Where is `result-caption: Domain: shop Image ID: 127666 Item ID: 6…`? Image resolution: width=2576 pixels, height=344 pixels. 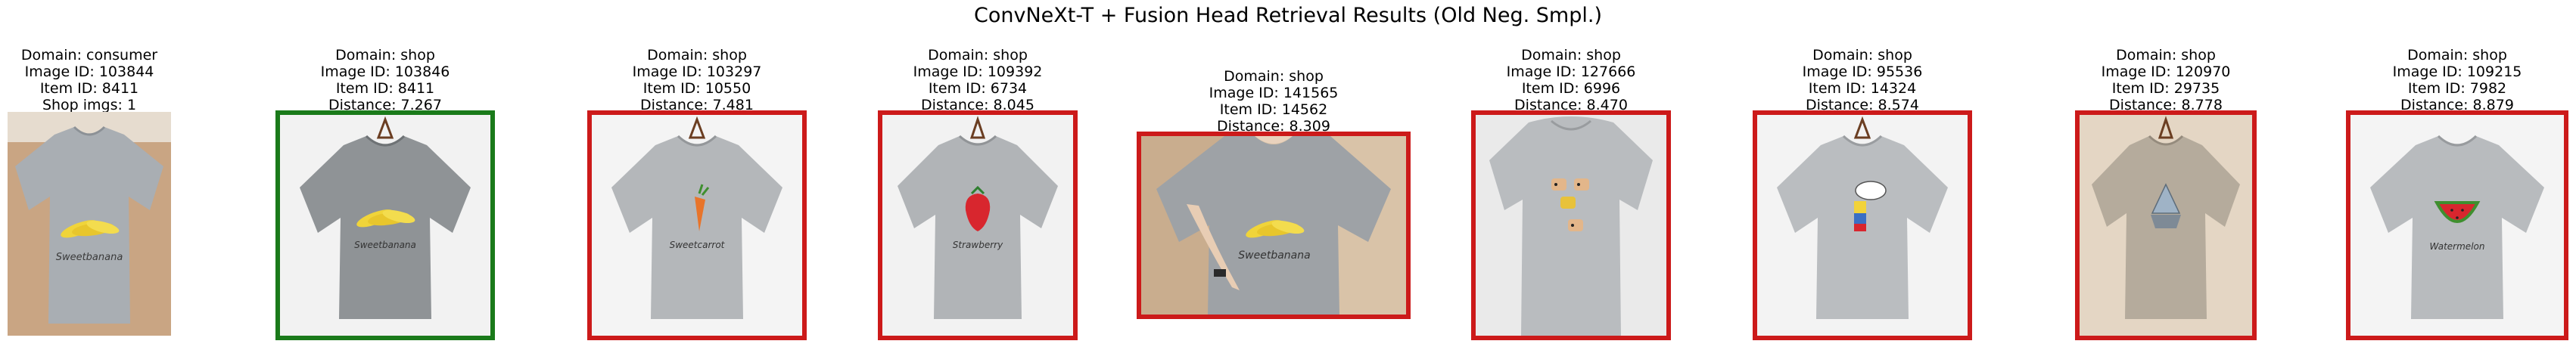 result-caption: Domain: shop Image ID: 127666 Item ID: 6… is located at coordinates (1571, 80).